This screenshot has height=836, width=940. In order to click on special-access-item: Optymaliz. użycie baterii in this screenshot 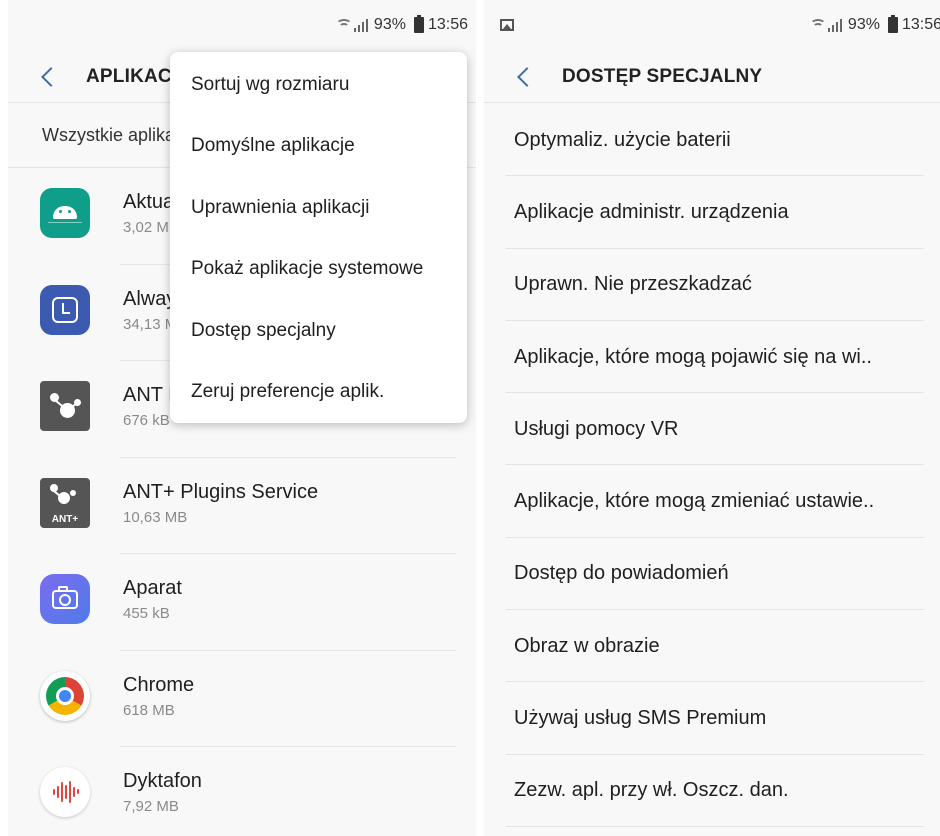, I will do `click(712, 140)`.